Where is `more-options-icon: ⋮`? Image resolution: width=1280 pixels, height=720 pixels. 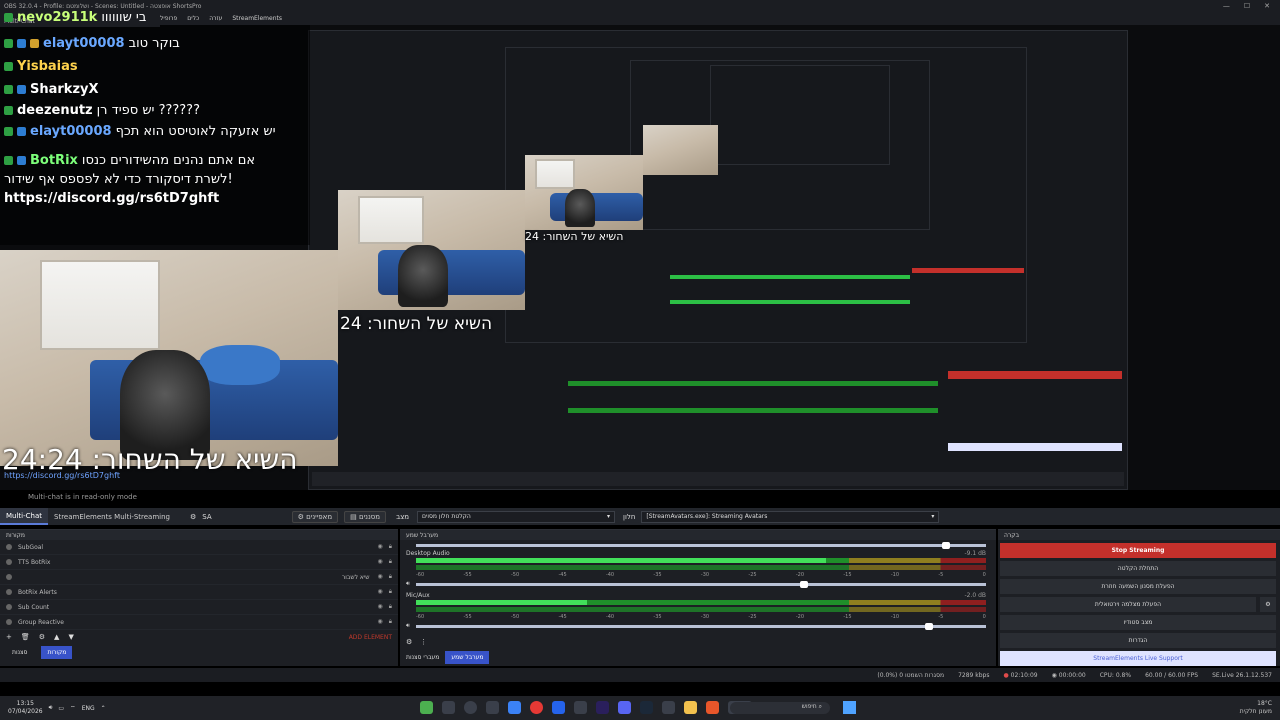 more-options-icon: ⋮ is located at coordinates (423, 642).